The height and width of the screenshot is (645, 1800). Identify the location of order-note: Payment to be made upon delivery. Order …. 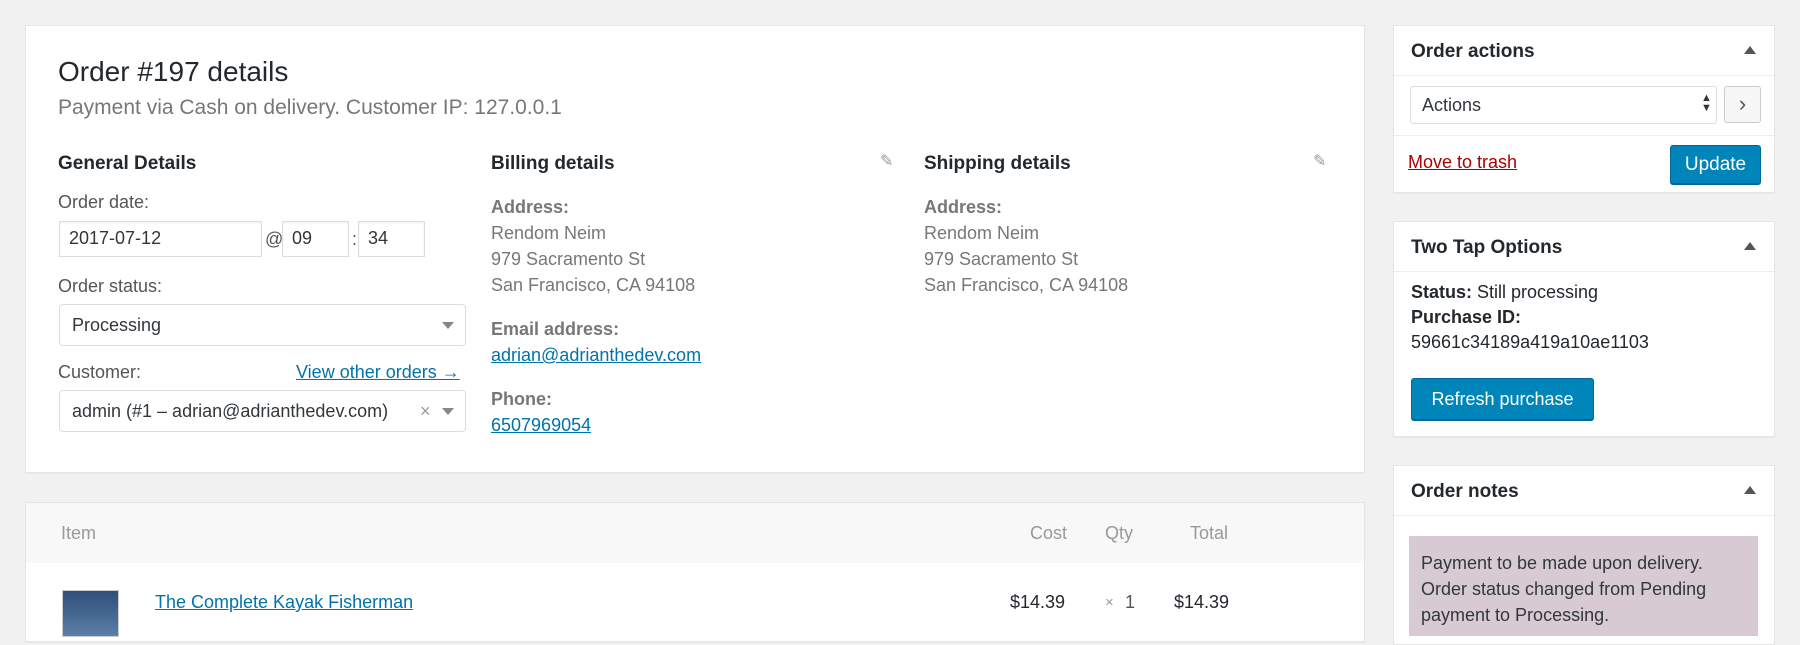
(1583, 586).